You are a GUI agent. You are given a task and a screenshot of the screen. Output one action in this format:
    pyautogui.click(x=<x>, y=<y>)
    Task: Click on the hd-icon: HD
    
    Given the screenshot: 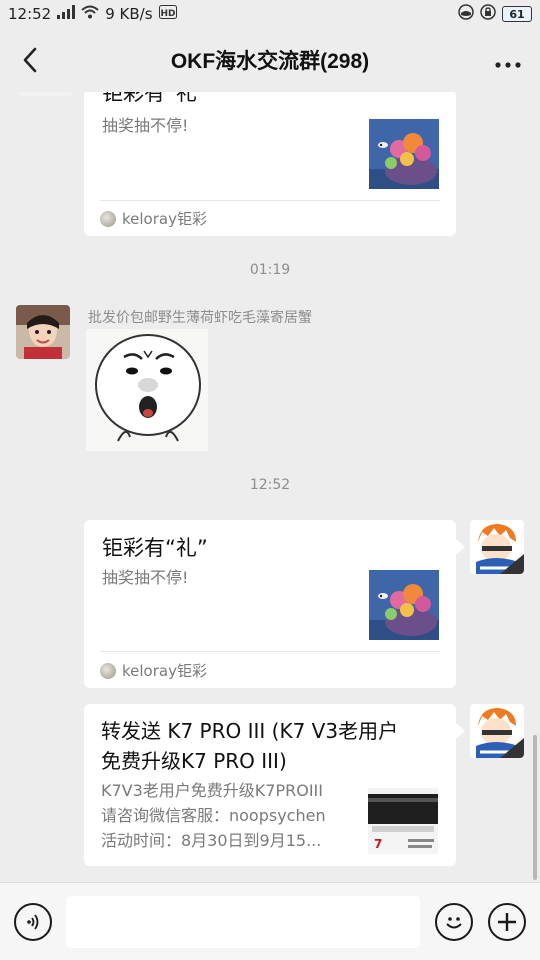 What is the action you would take?
    pyautogui.click(x=167, y=14)
    